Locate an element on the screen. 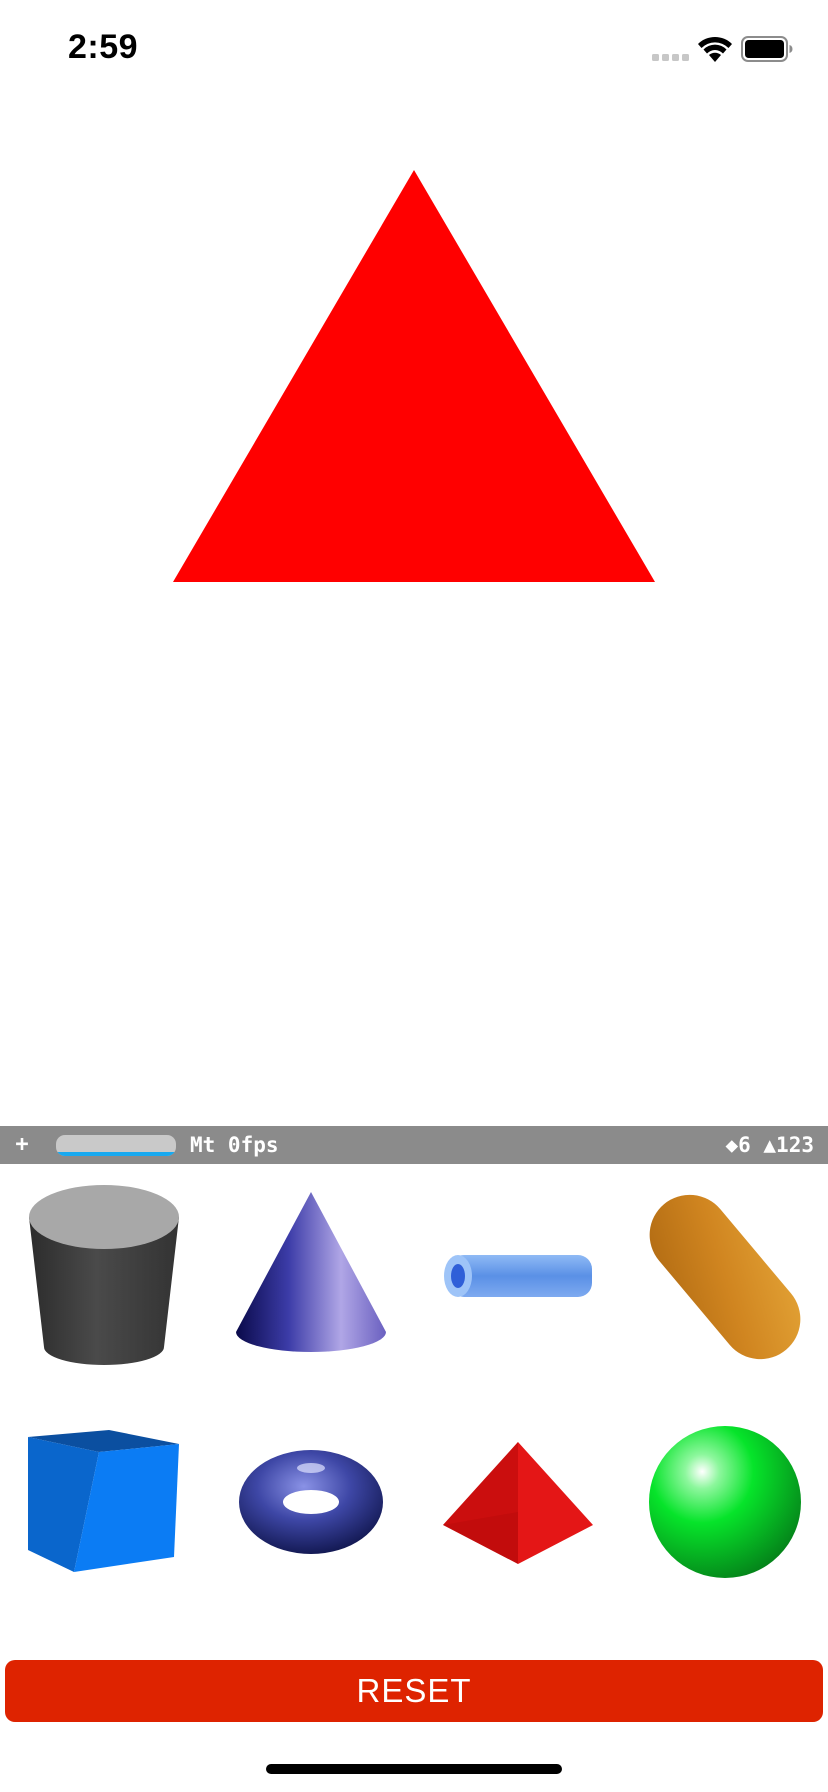  torus-icon is located at coordinates (310, 1501).